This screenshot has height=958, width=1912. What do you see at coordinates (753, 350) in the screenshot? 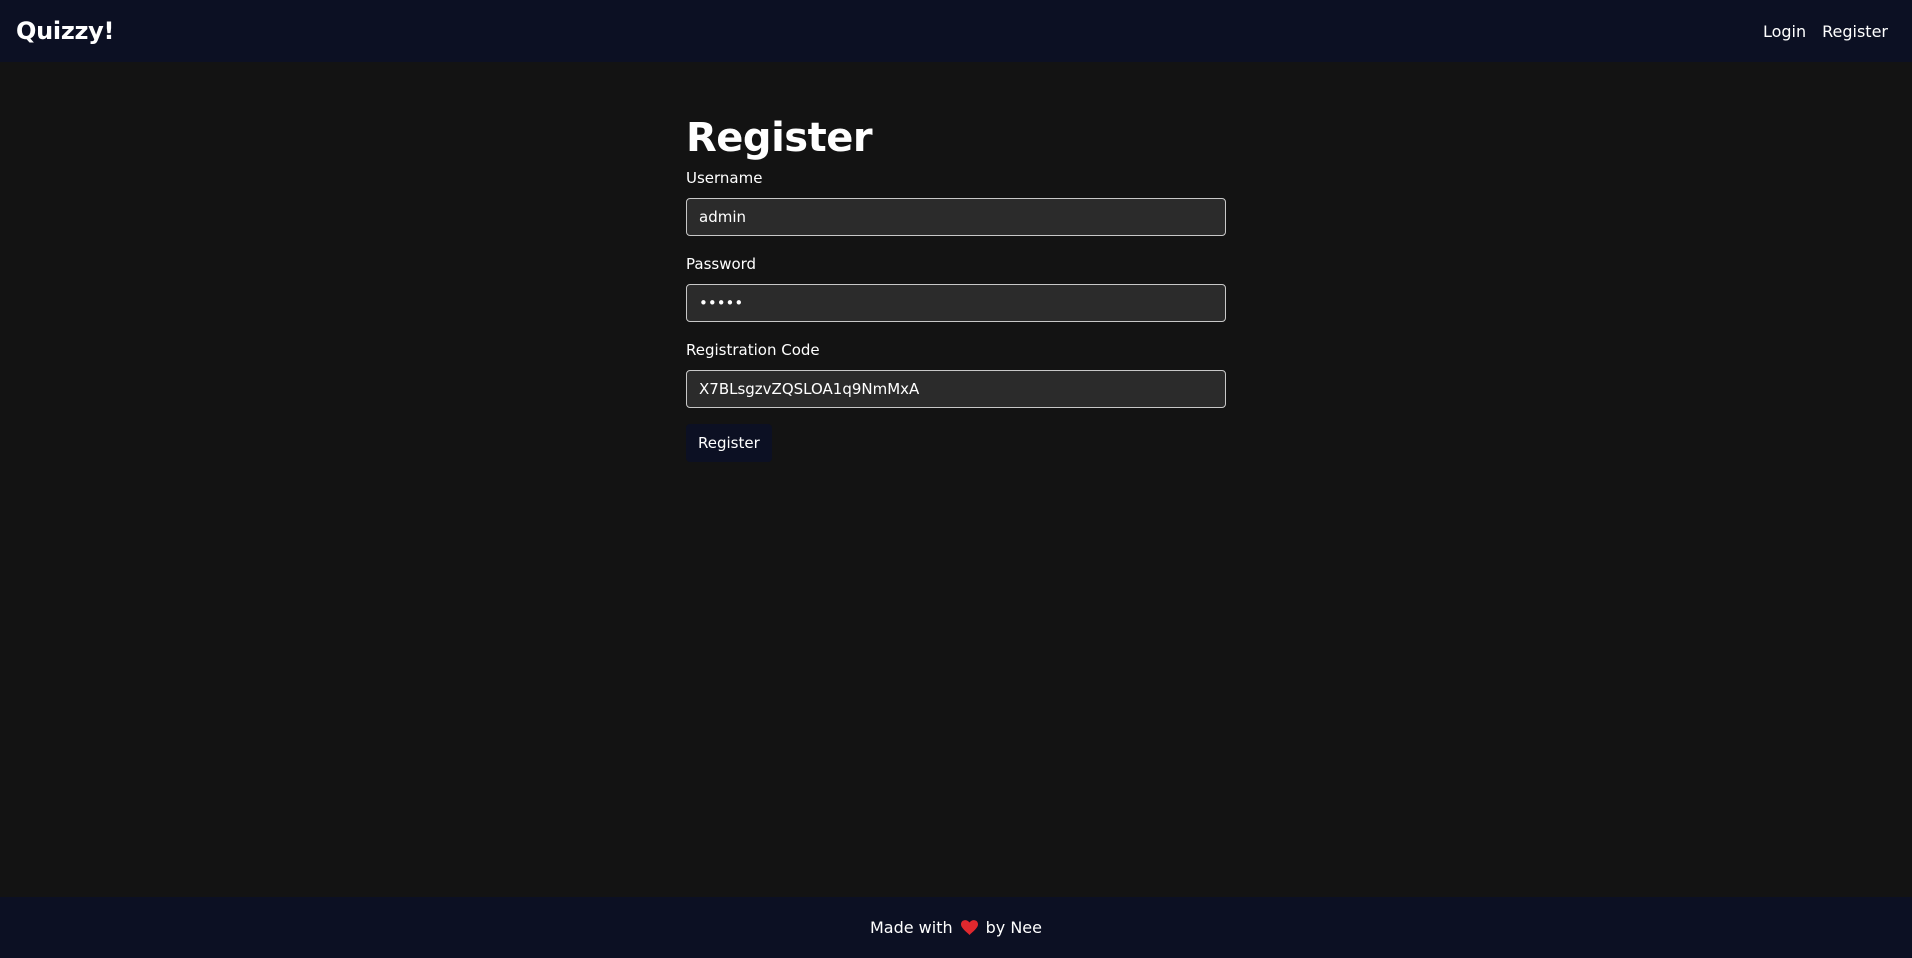
I see `registration-code-label: Registration Code` at bounding box center [753, 350].